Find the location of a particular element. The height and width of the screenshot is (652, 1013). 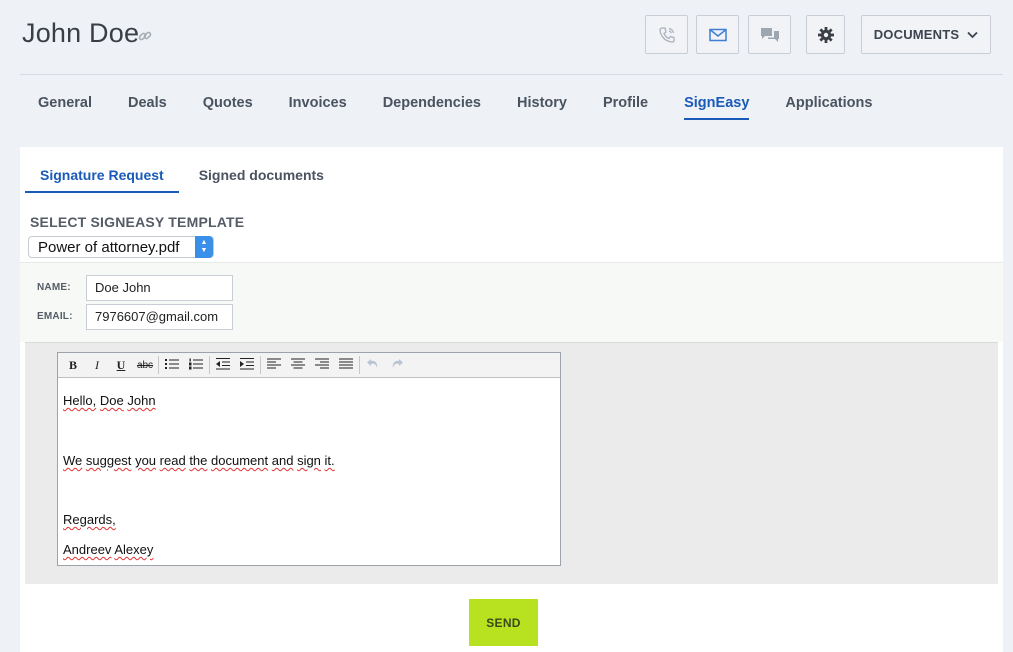

header-divider is located at coordinates (511, 74).